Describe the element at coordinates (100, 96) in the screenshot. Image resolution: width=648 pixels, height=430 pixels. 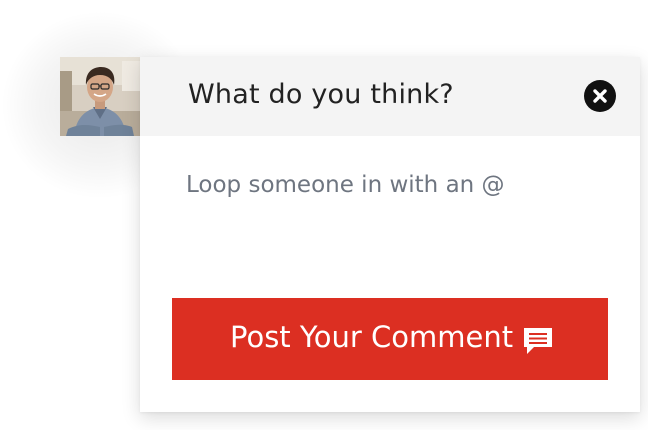
I see `avatar` at that location.